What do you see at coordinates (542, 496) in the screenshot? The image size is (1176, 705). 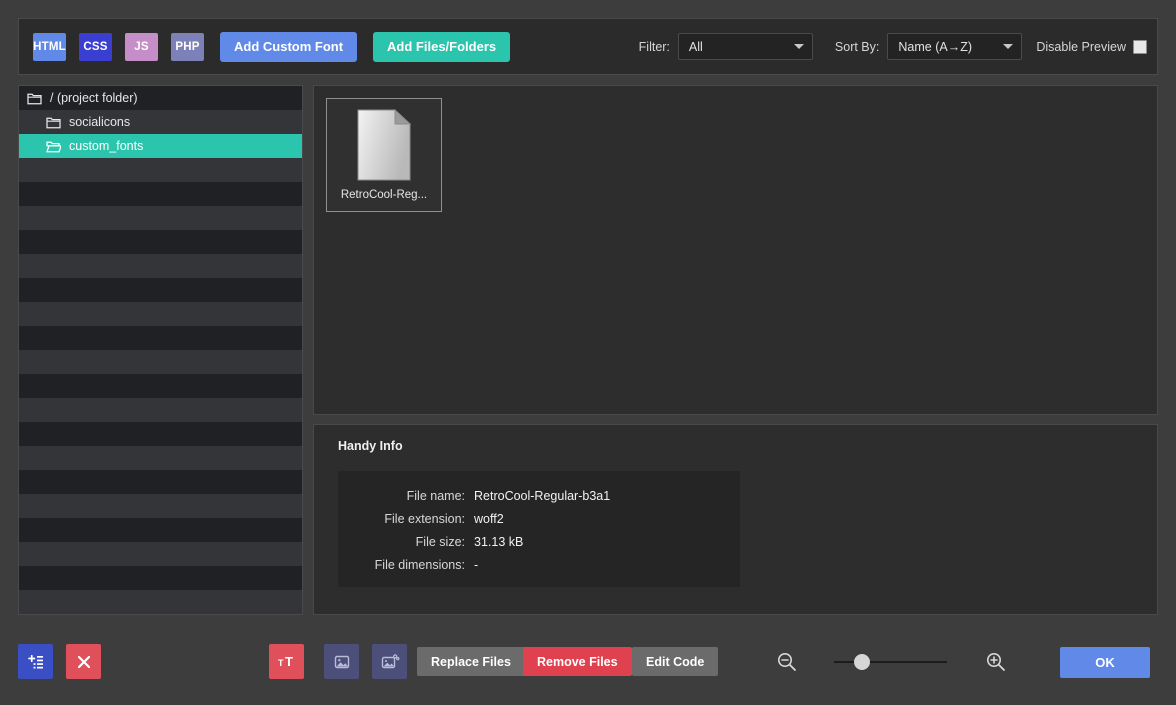 I see `info-row-value: RetroCool-Regular-b3a1` at bounding box center [542, 496].